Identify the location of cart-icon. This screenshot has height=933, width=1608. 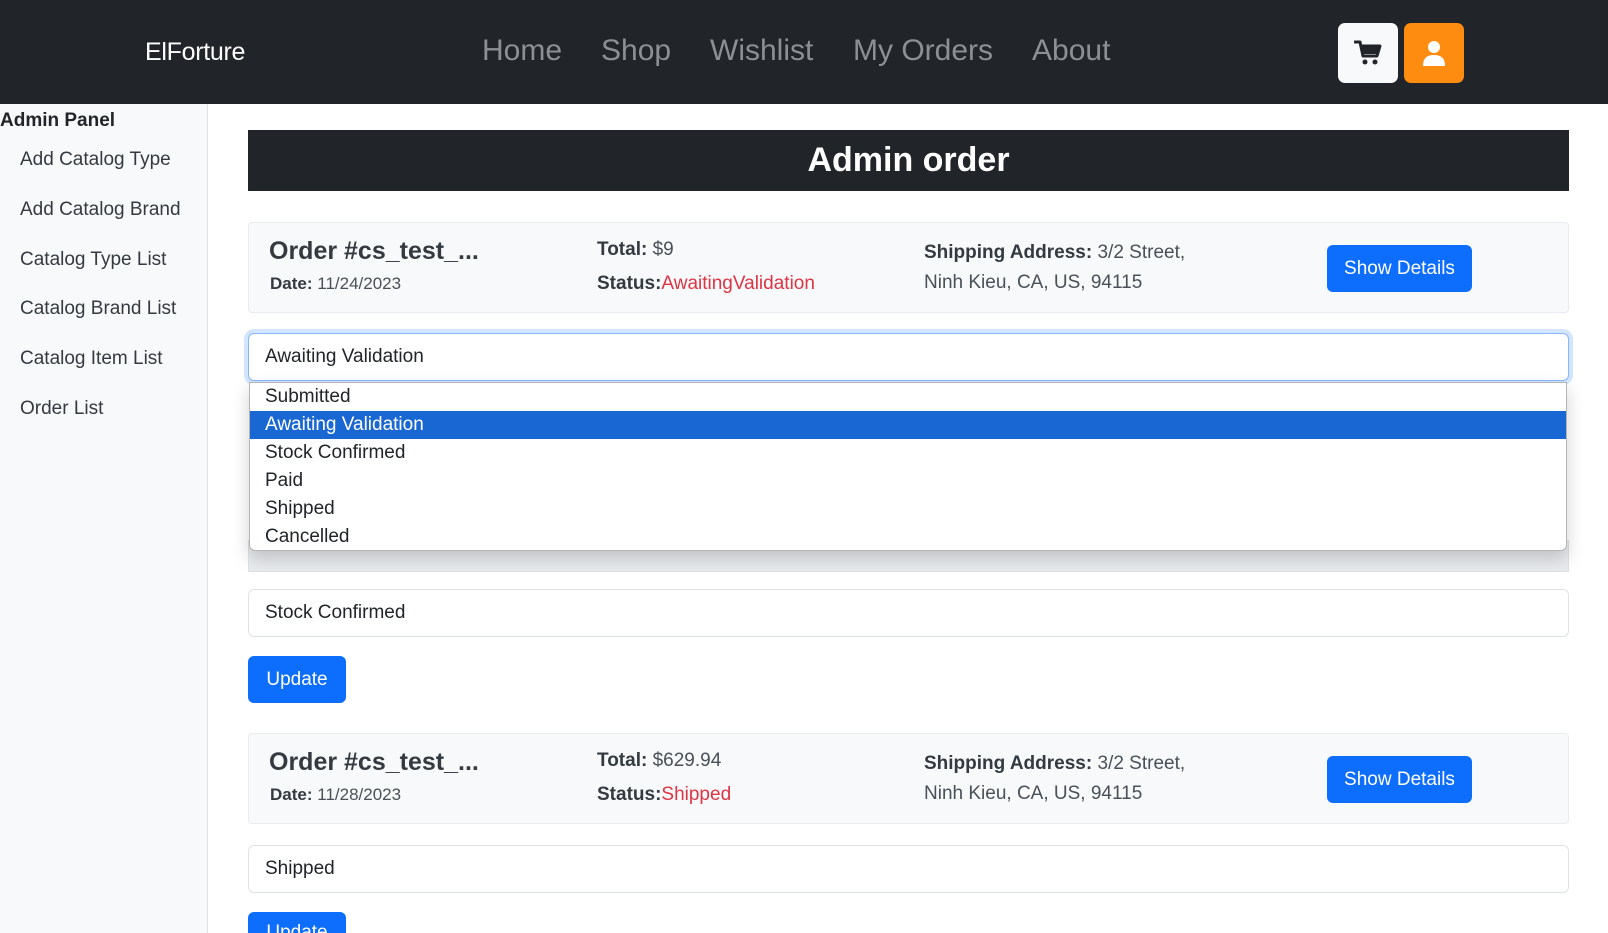
(1368, 52).